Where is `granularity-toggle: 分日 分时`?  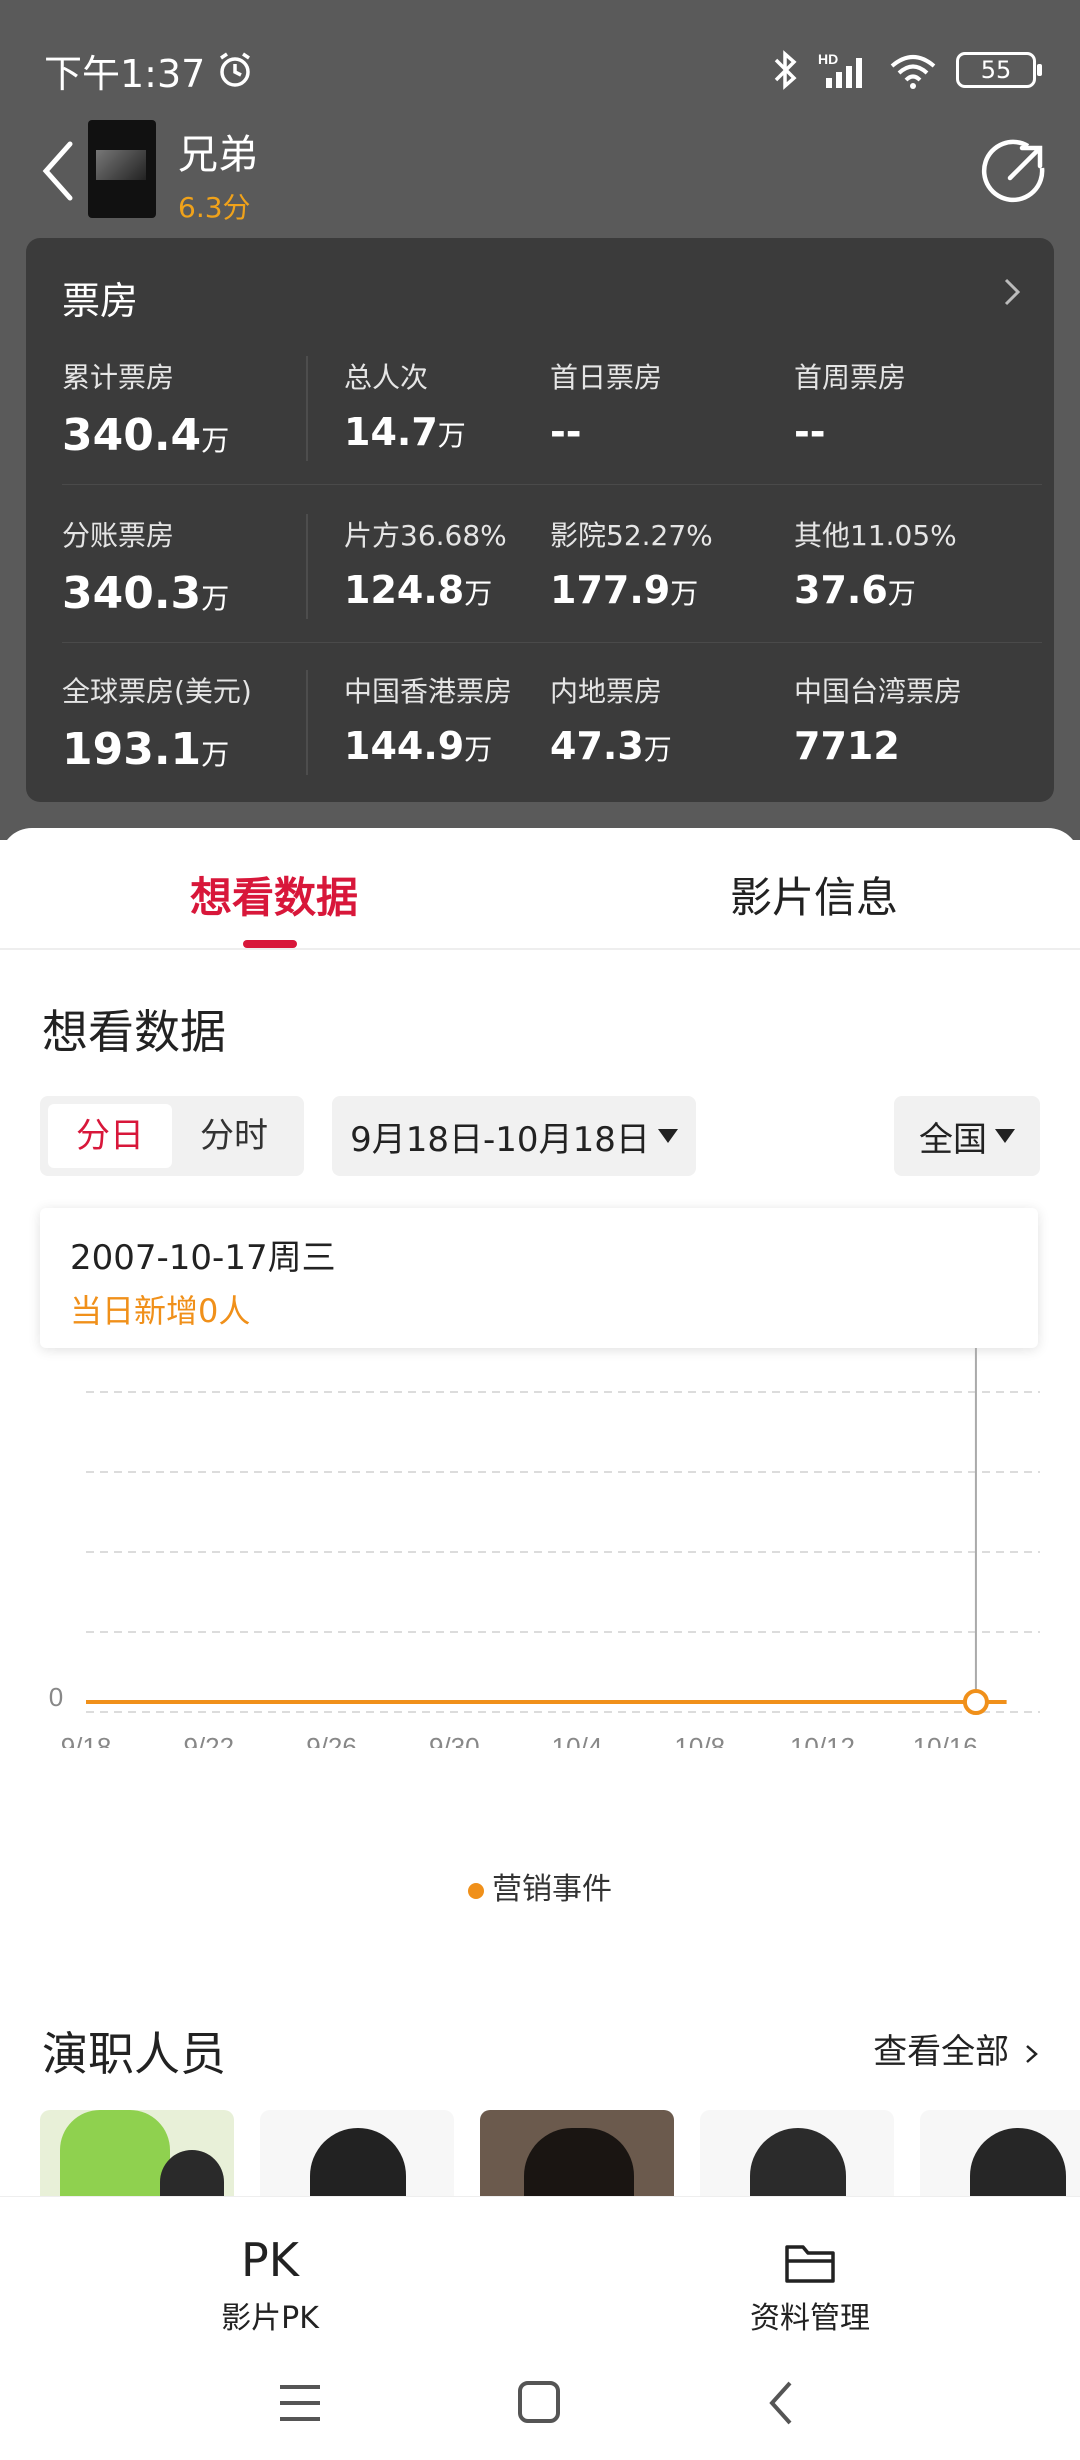 granularity-toggle: 分日 分时 is located at coordinates (172, 1136).